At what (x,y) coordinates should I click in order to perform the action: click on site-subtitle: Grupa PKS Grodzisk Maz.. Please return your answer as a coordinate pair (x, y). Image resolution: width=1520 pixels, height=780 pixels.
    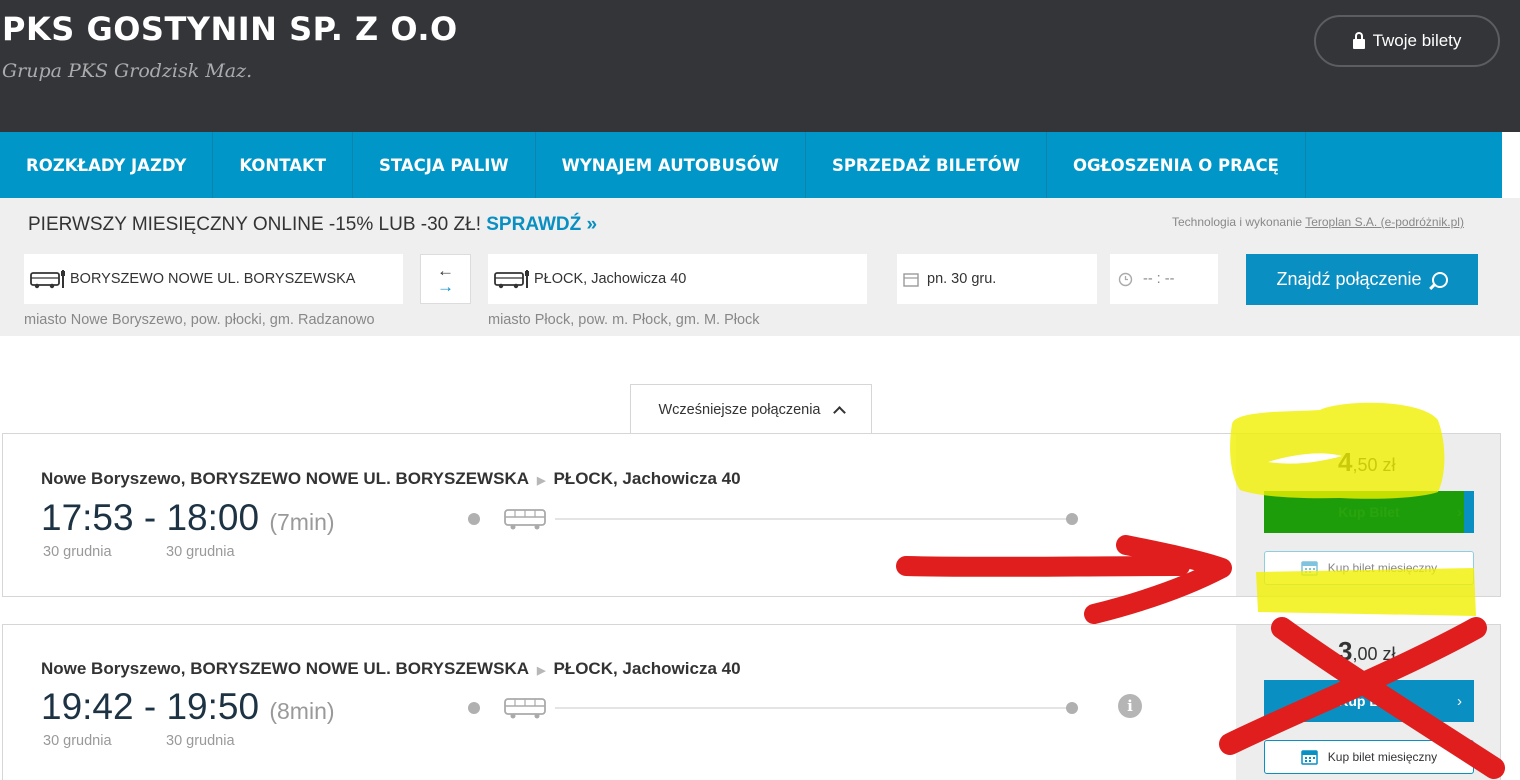
    Looking at the image, I should click on (127, 71).